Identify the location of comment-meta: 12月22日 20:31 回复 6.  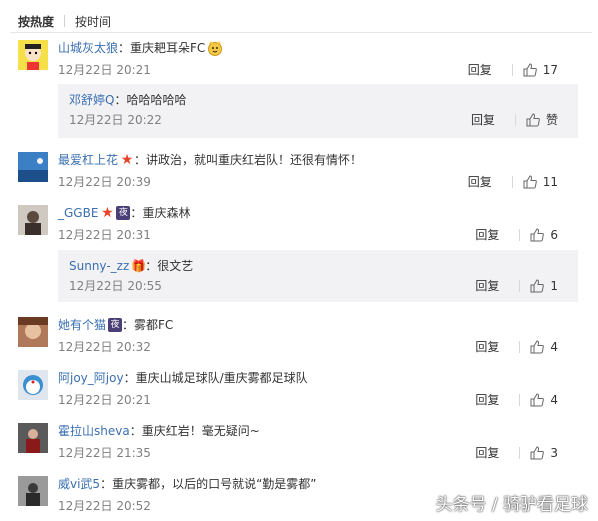
(318, 235).